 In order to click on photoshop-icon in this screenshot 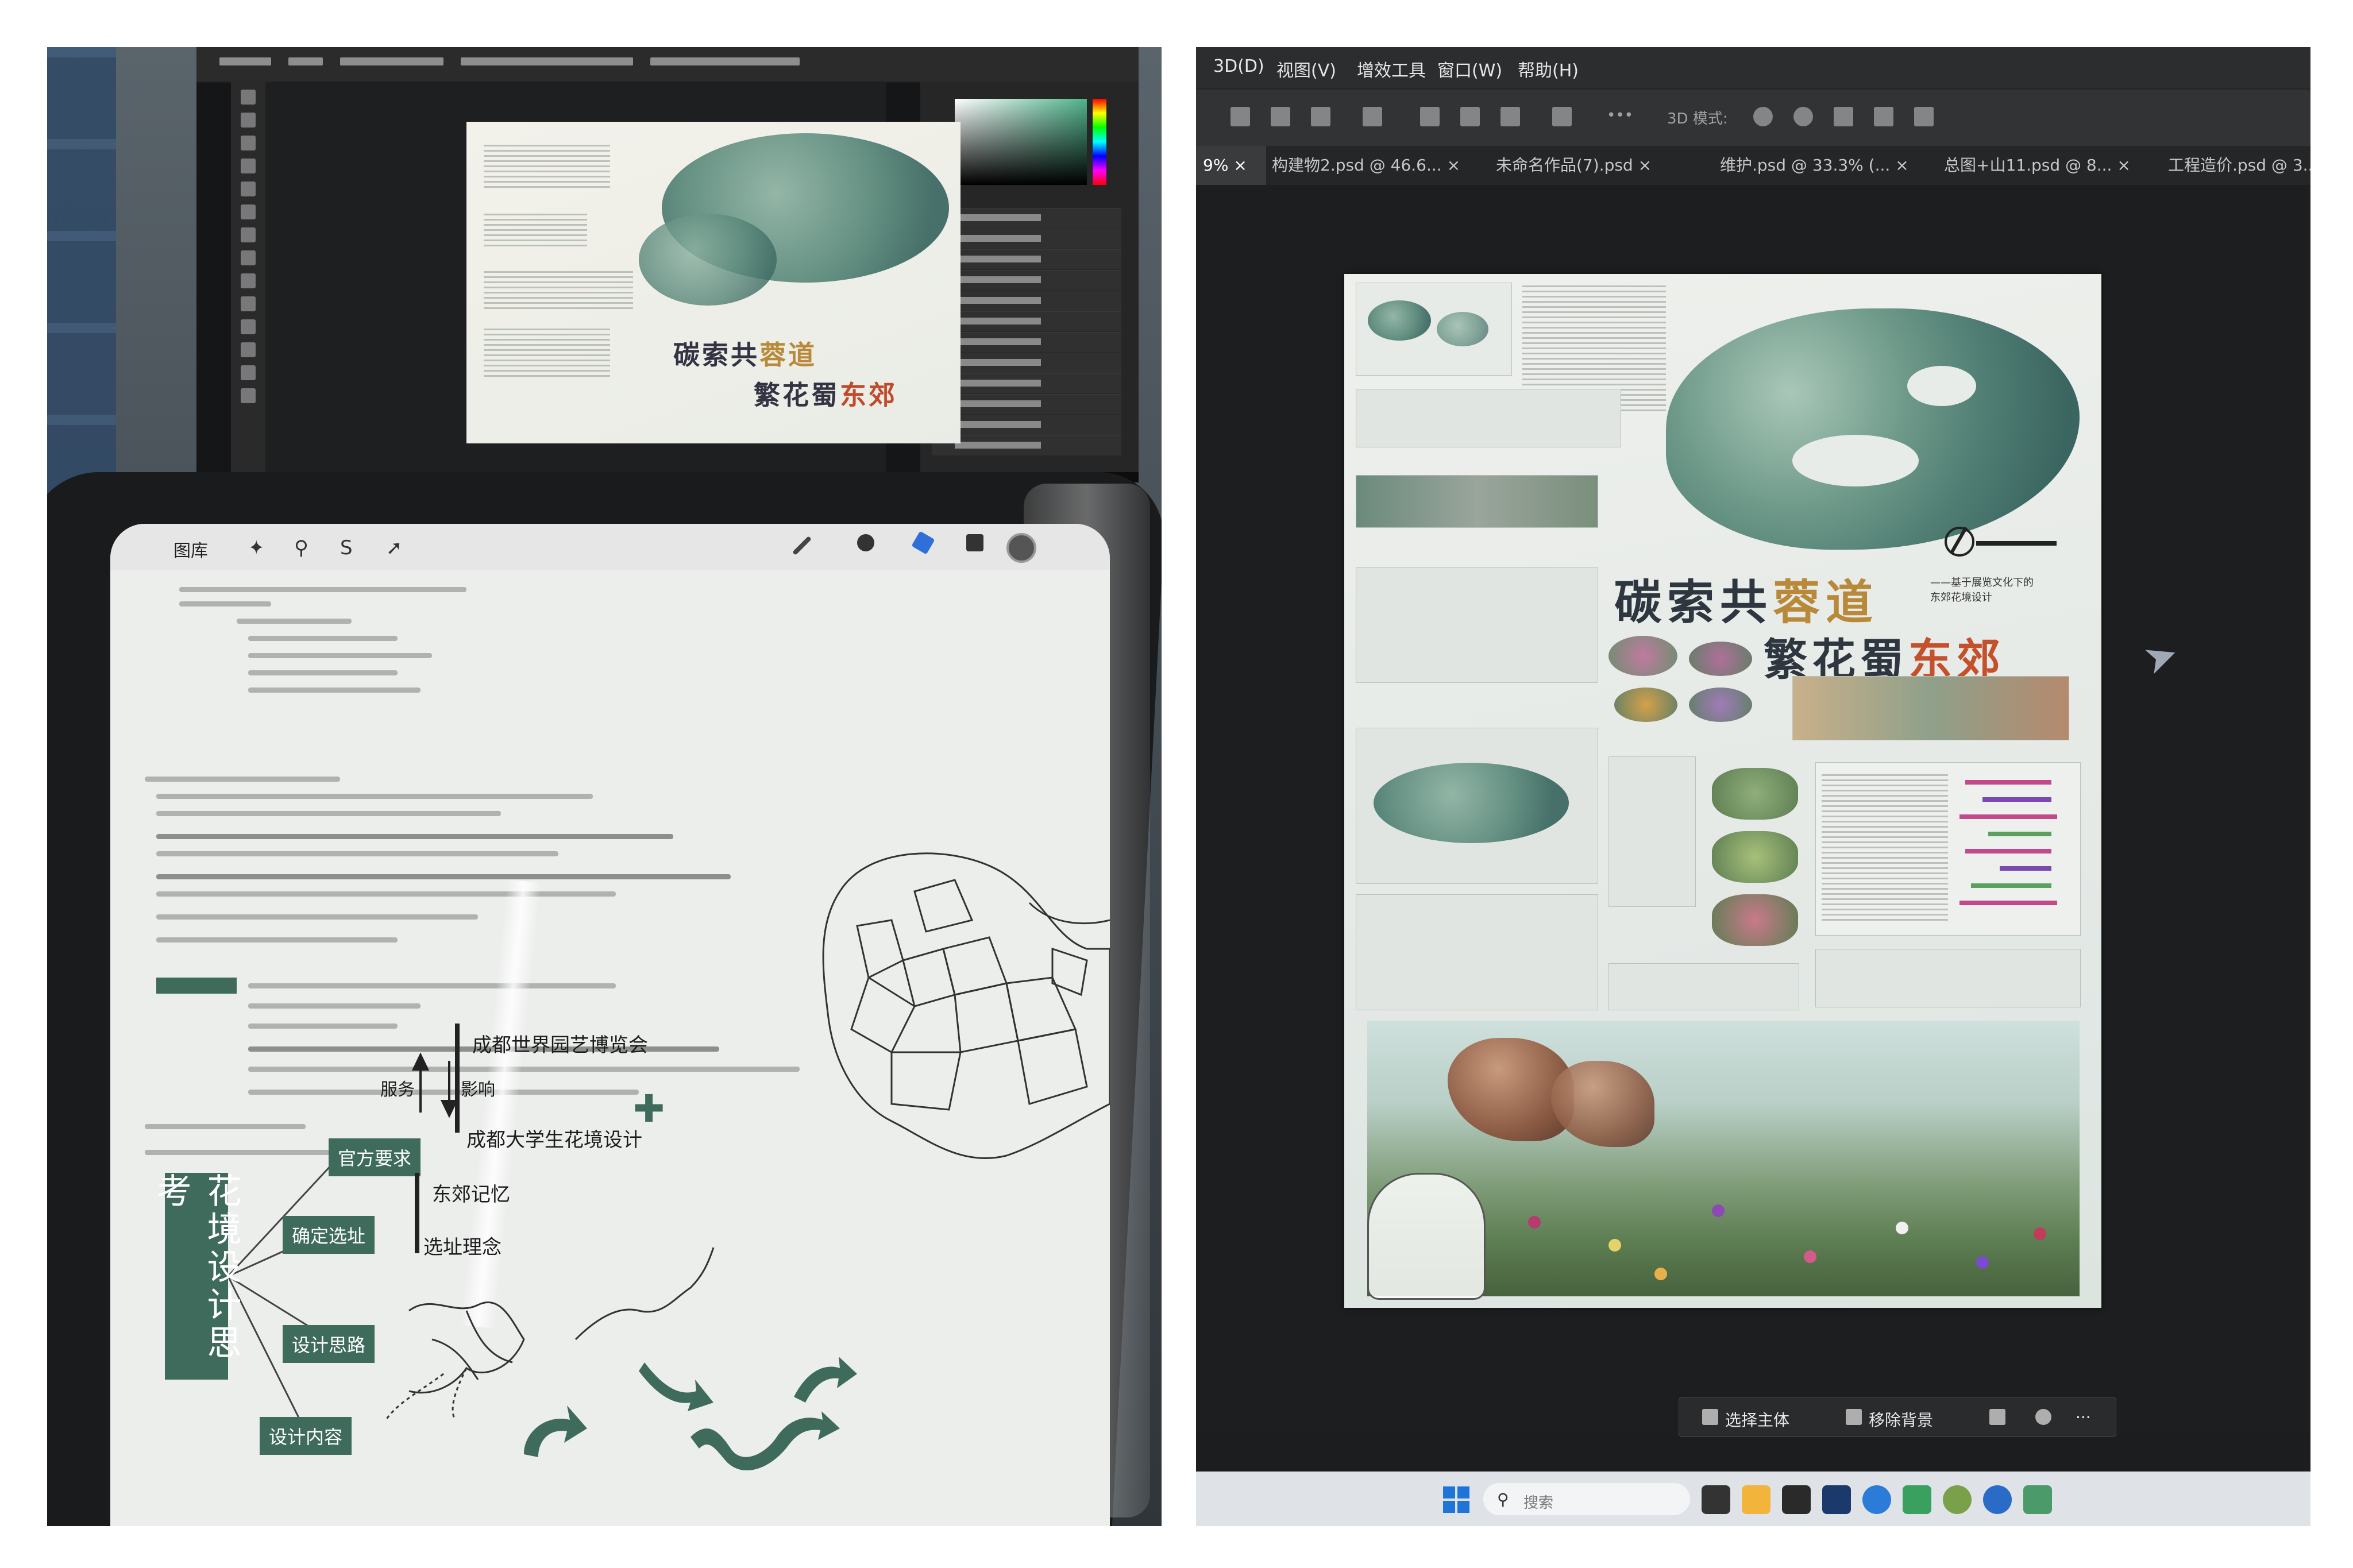, I will do `click(1836, 1499)`.